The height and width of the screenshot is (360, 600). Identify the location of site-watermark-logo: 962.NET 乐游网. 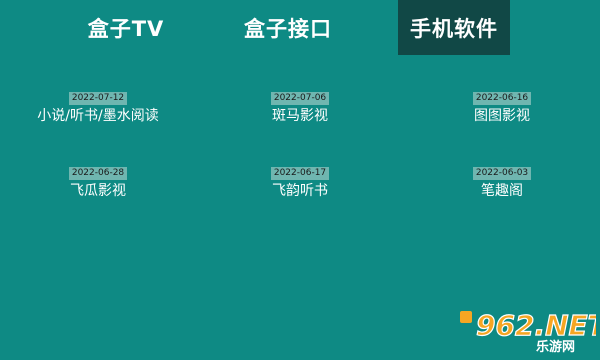
(528, 331).